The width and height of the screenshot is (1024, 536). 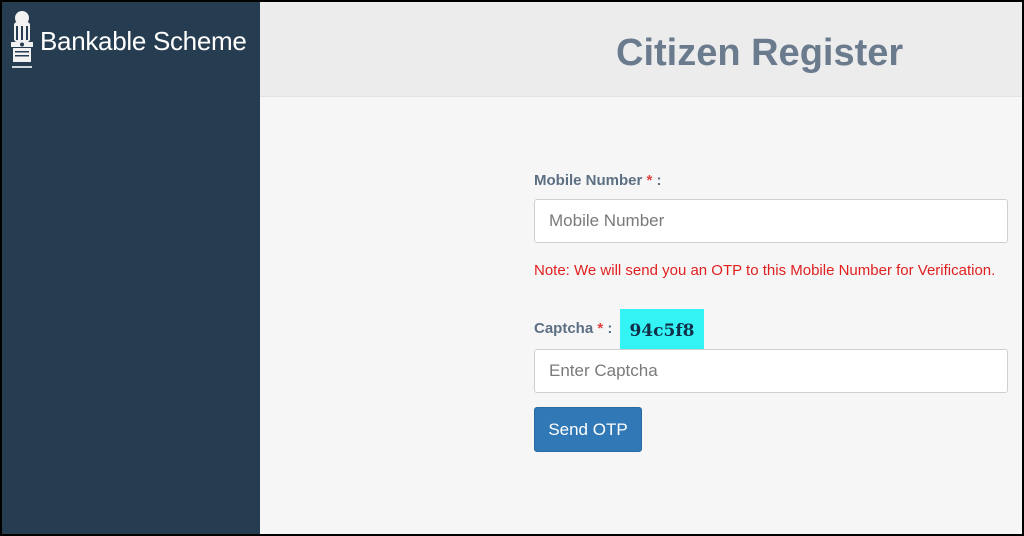 What do you see at coordinates (771, 371) in the screenshot?
I see `captcha-input` at bounding box center [771, 371].